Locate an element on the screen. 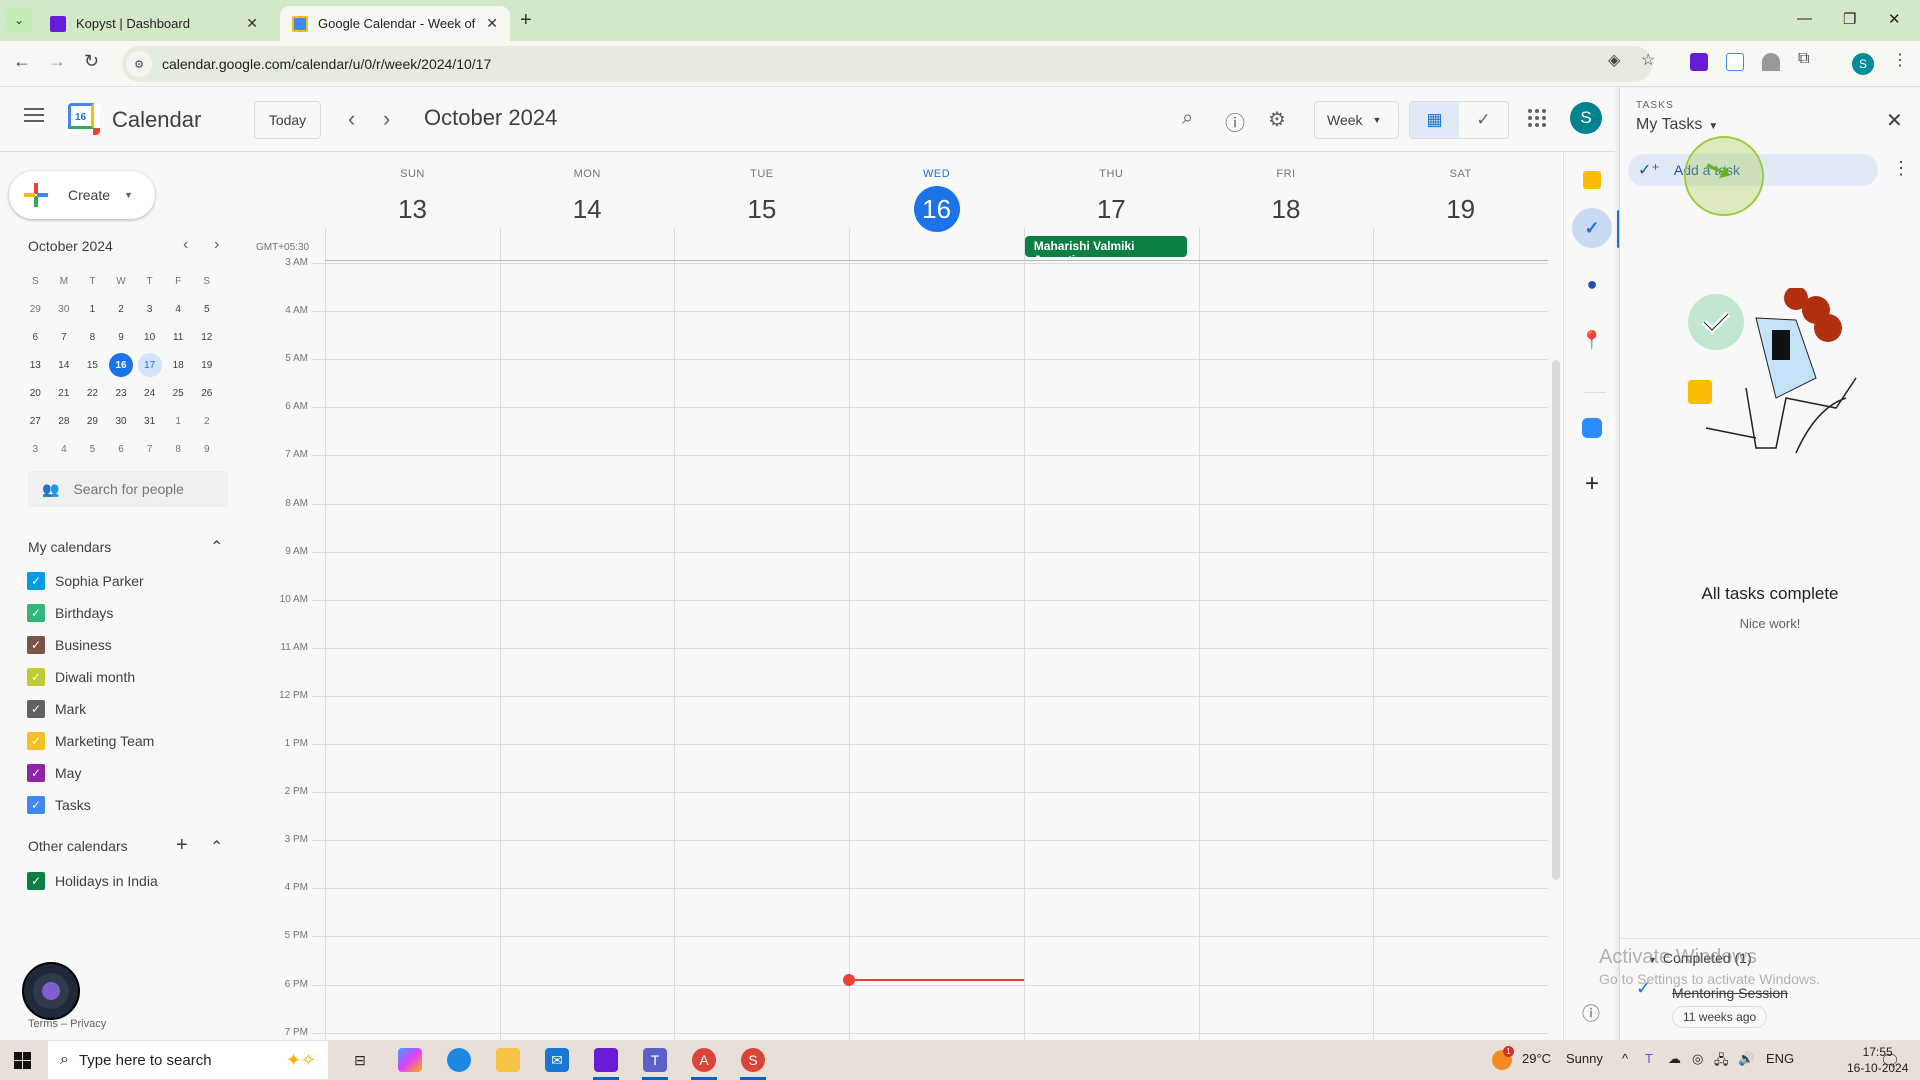 The image size is (1920, 1080). mini-calendar-day: 1 is located at coordinates (178, 421).